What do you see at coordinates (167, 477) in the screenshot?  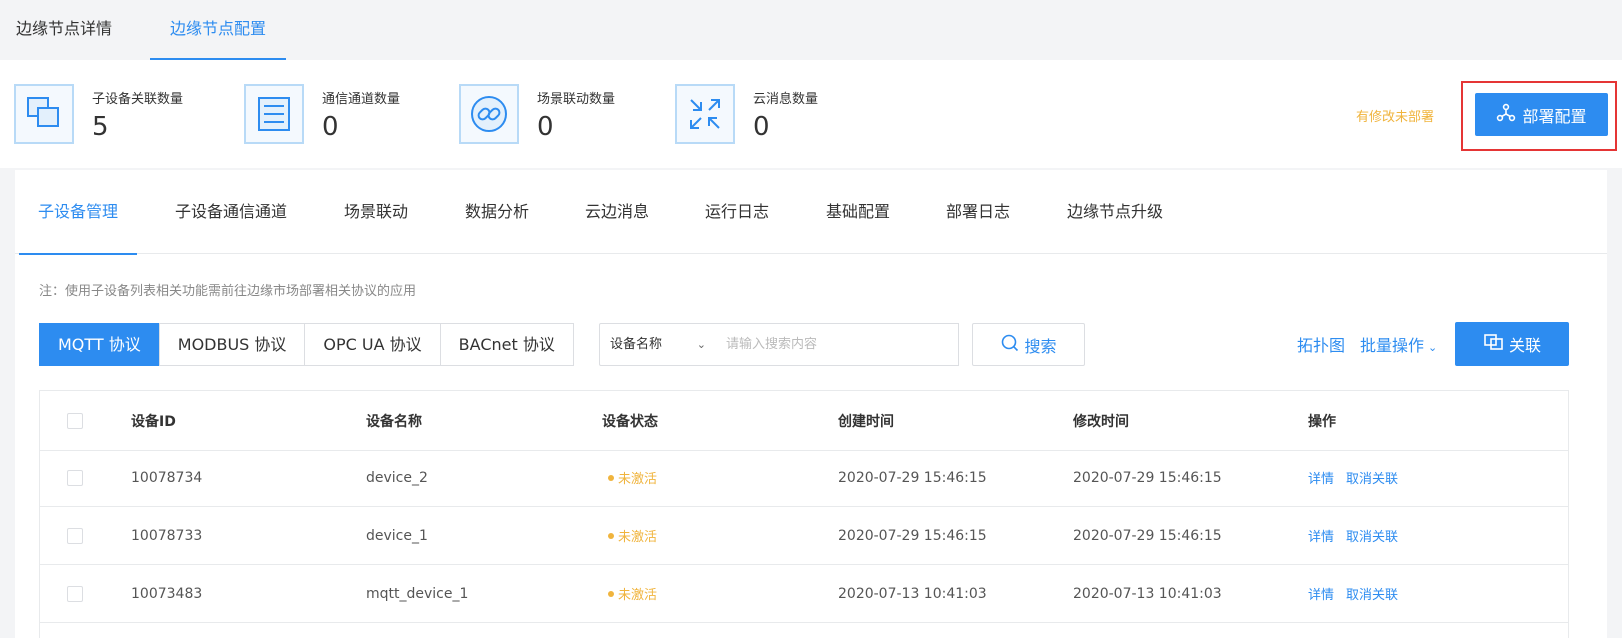 I see `cell-device-id: 10078734` at bounding box center [167, 477].